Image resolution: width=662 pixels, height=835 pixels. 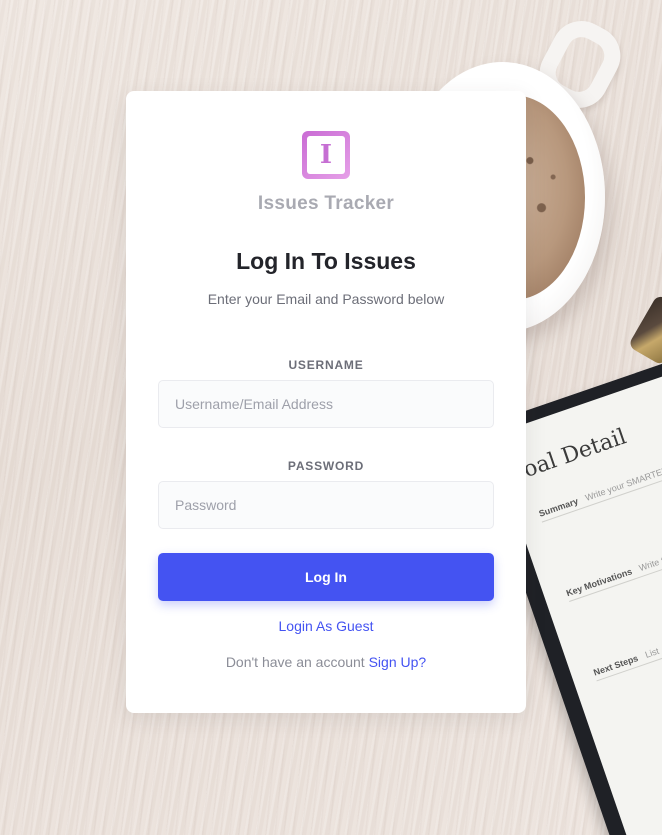 What do you see at coordinates (652, 652) in the screenshot?
I see `notebook-row-hint: List` at bounding box center [652, 652].